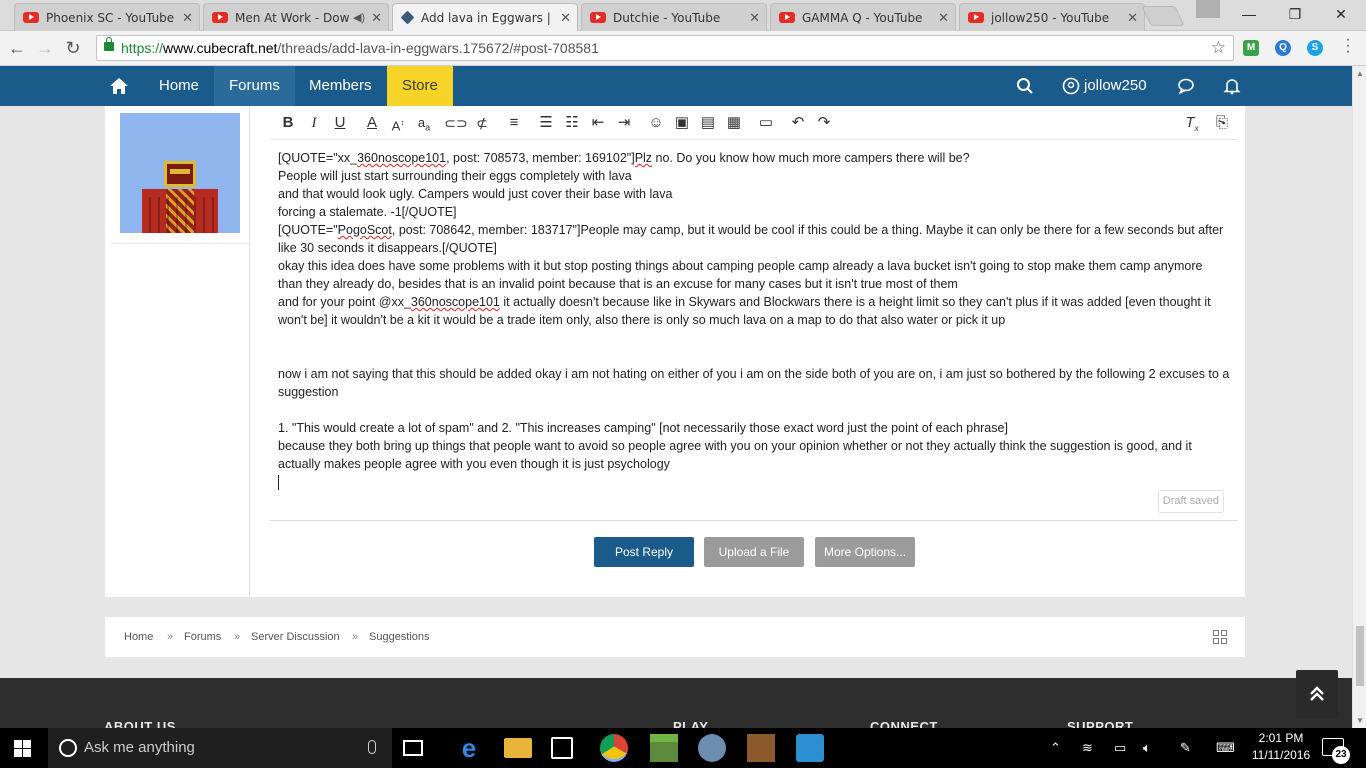 The height and width of the screenshot is (768, 1366). What do you see at coordinates (644, 552) in the screenshot?
I see `post-reply-button: Post Reply` at bounding box center [644, 552].